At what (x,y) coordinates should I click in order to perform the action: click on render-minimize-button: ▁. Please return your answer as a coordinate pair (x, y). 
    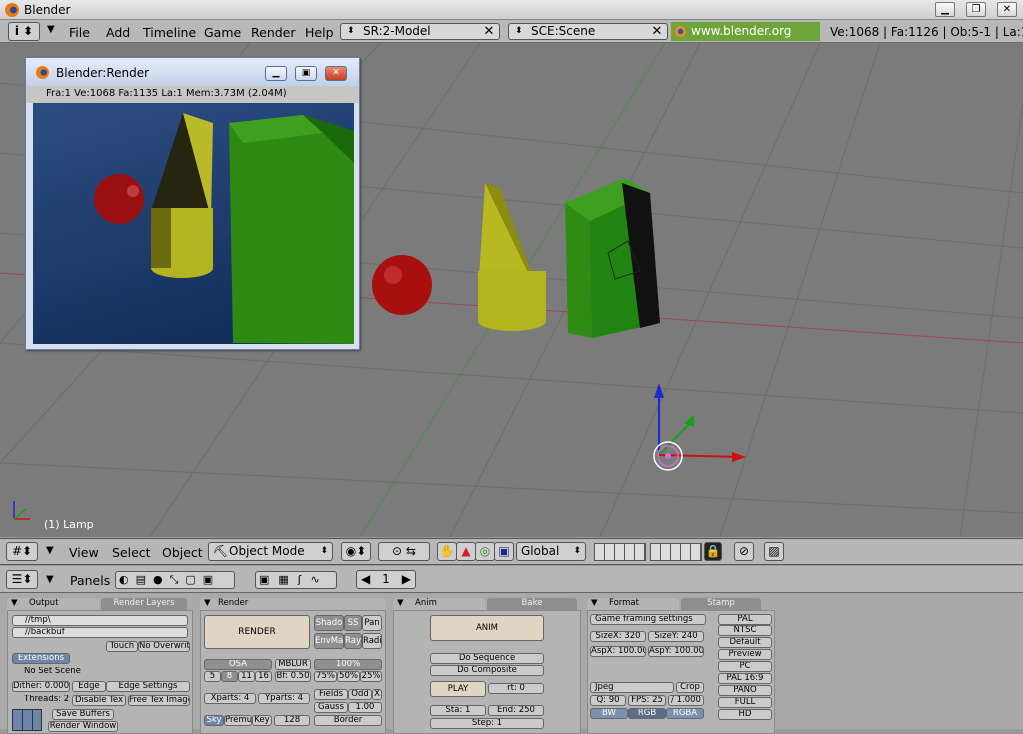
    Looking at the image, I should click on (276, 73).